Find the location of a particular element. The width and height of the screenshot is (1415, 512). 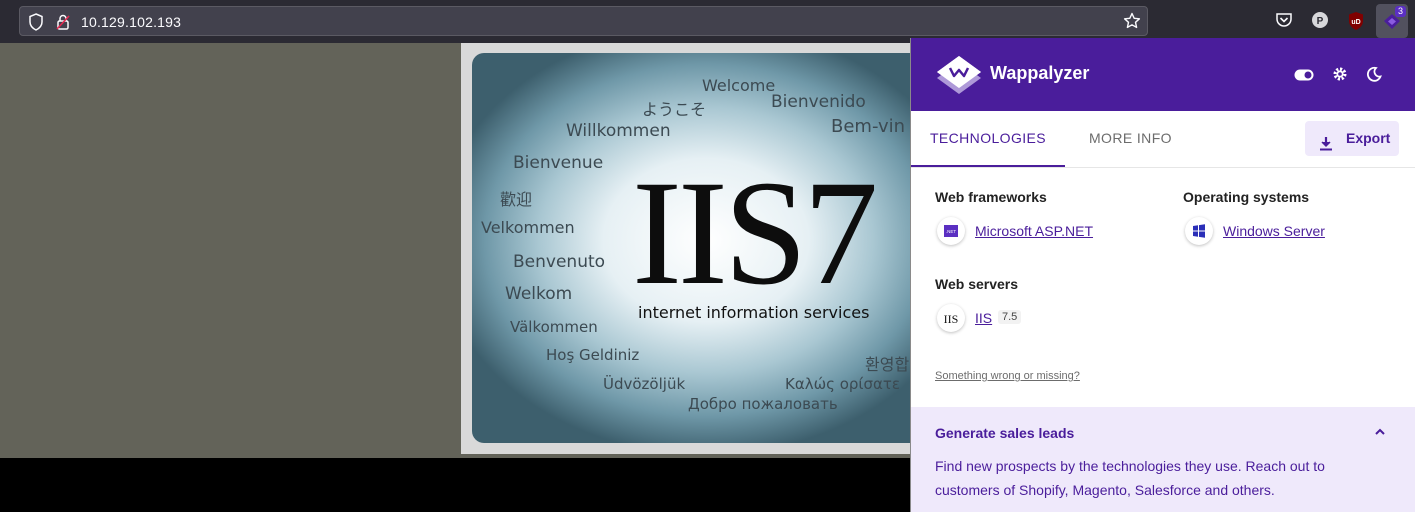

svg-text: .NET is located at coordinates (951, 231).